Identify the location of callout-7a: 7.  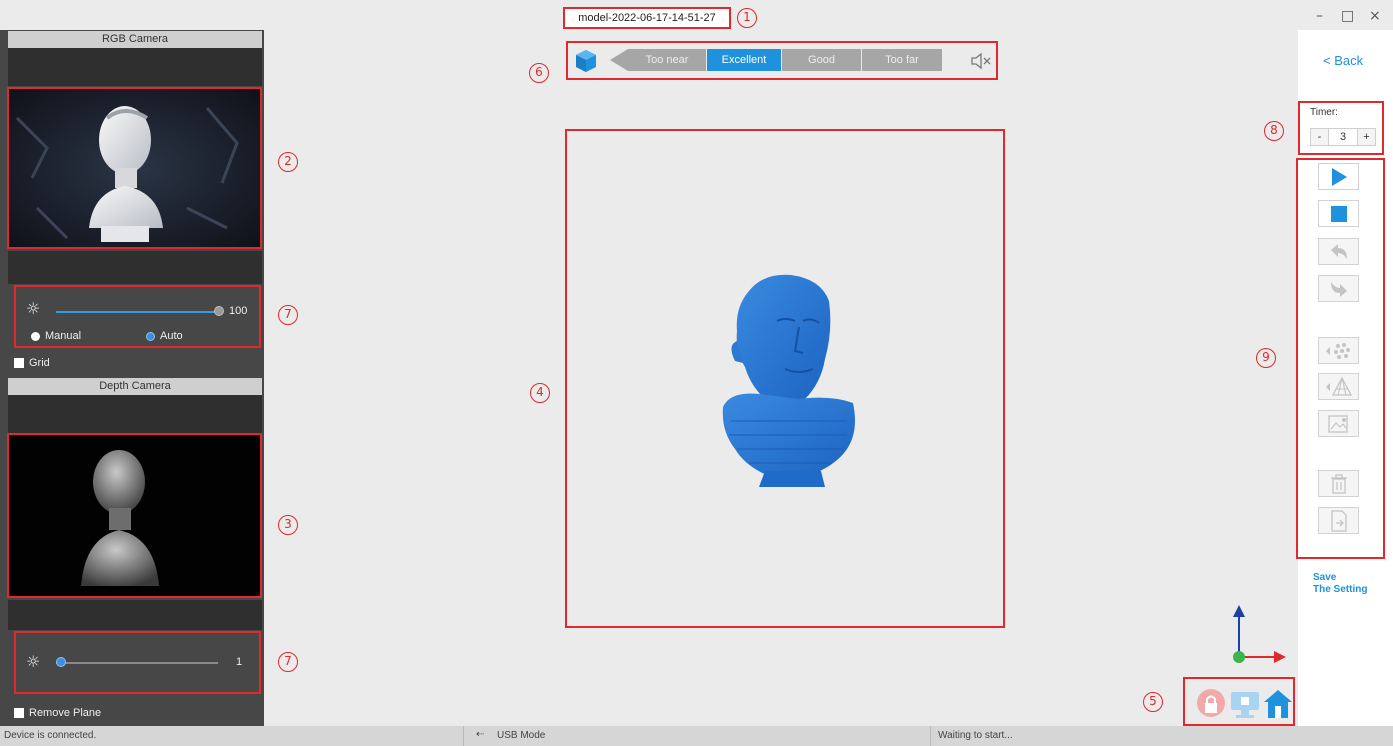
(288, 315).